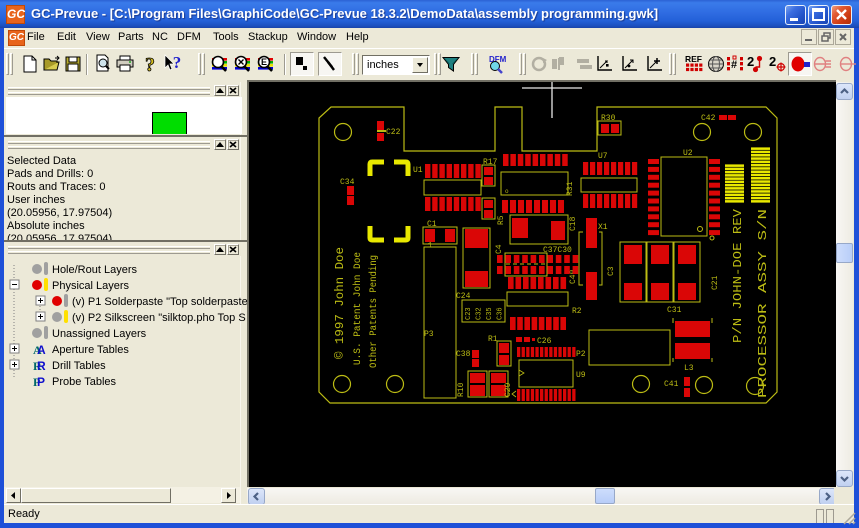  Describe the element at coordinates (393, 132) in the screenshot. I see `svg-text: C22` at that location.